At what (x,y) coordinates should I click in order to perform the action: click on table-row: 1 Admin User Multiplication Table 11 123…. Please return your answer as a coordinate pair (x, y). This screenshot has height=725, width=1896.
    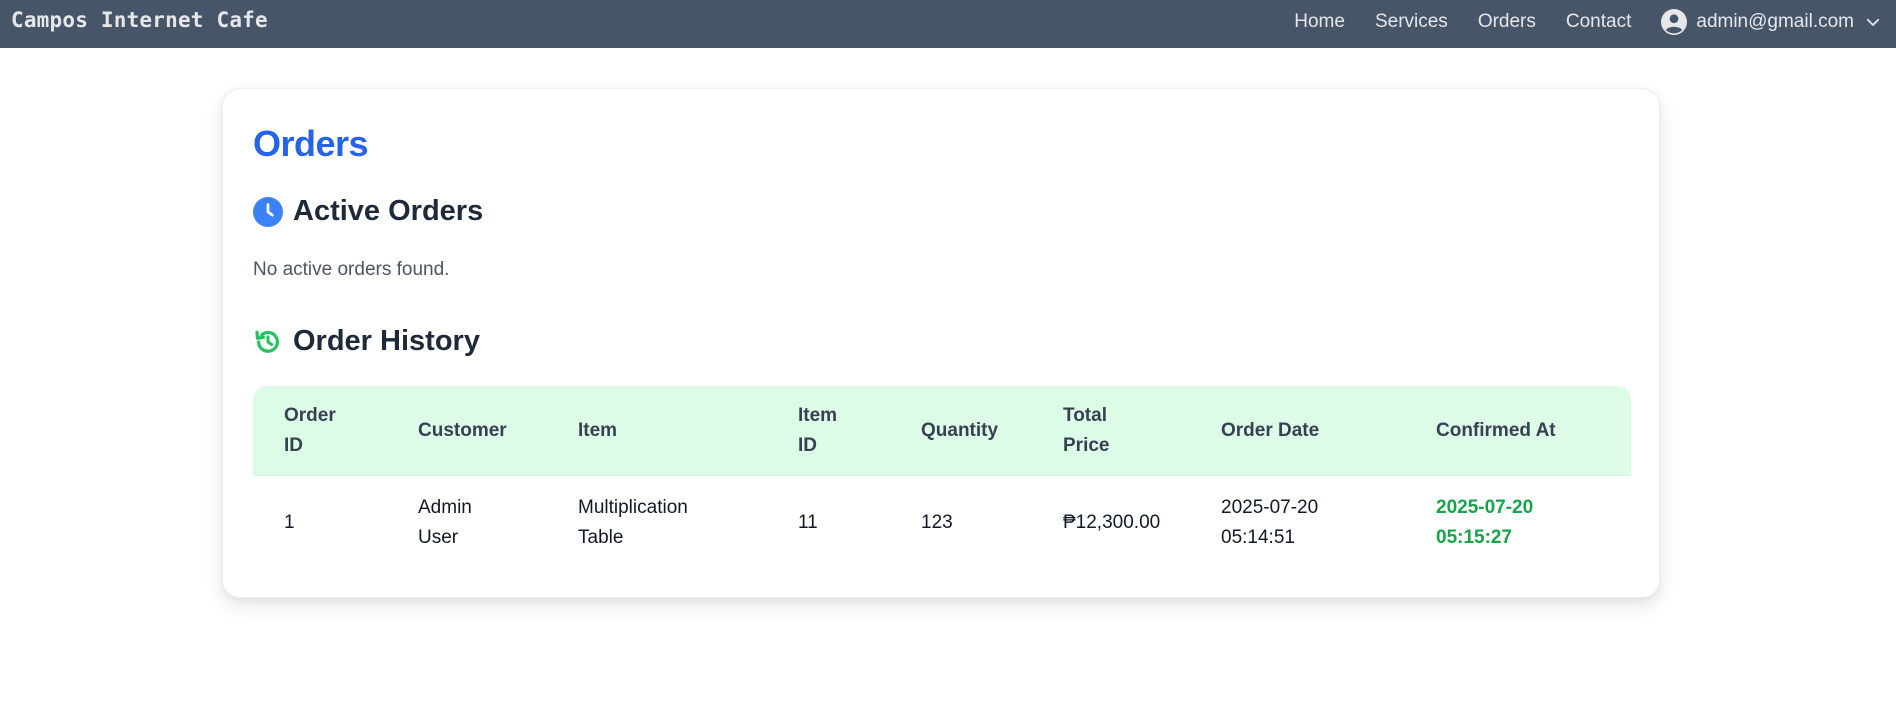
    Looking at the image, I should click on (942, 523).